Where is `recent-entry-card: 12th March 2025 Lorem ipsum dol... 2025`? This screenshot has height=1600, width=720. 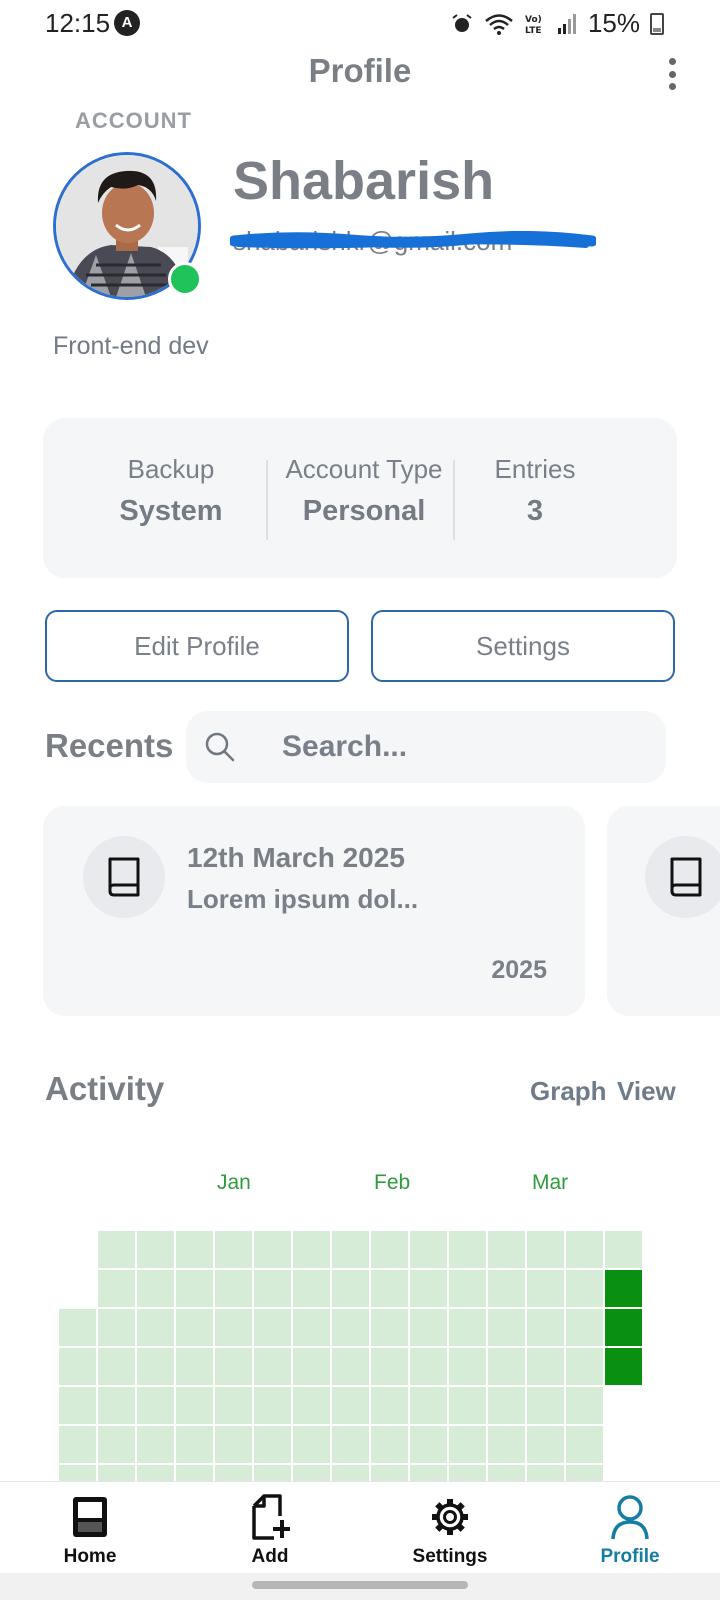
recent-entry-card: 12th March 2025 Lorem ipsum dol... 2025 is located at coordinates (314, 911).